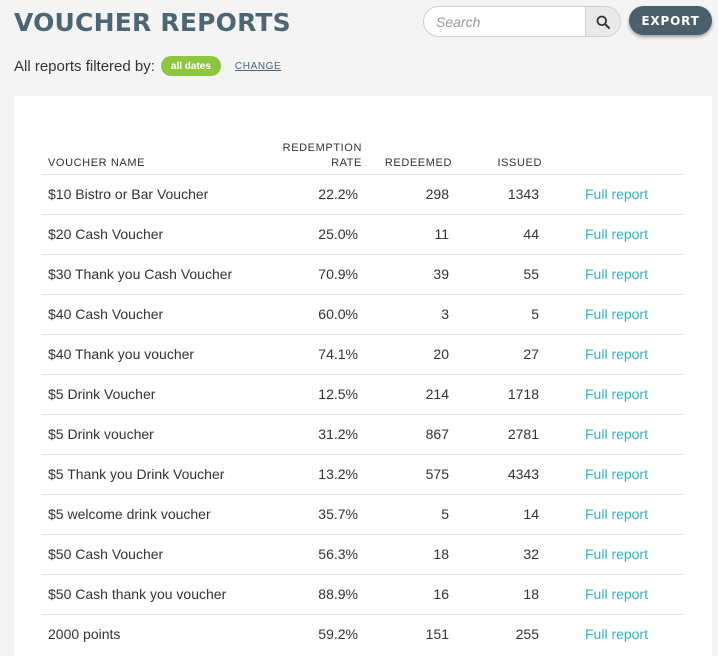 This screenshot has width=718, height=656. I want to click on table-row: $50 Cash Voucher 56.3% 18 32 Full report, so click(362, 554).